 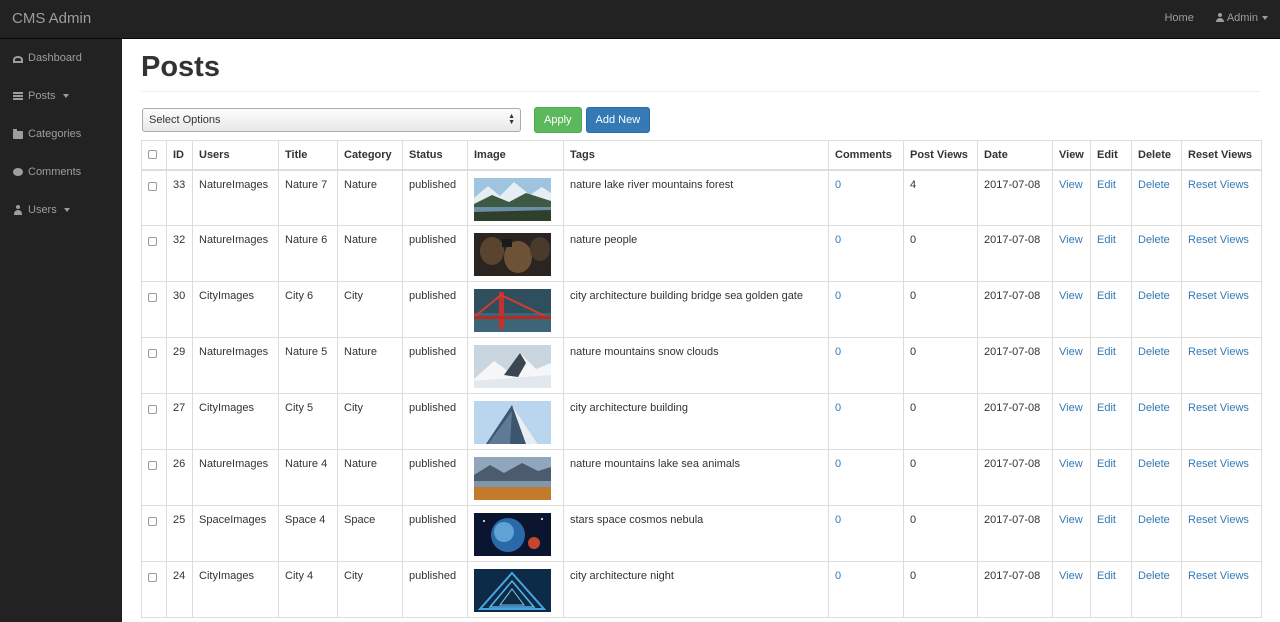 I want to click on title-divider, so click(x=700, y=91).